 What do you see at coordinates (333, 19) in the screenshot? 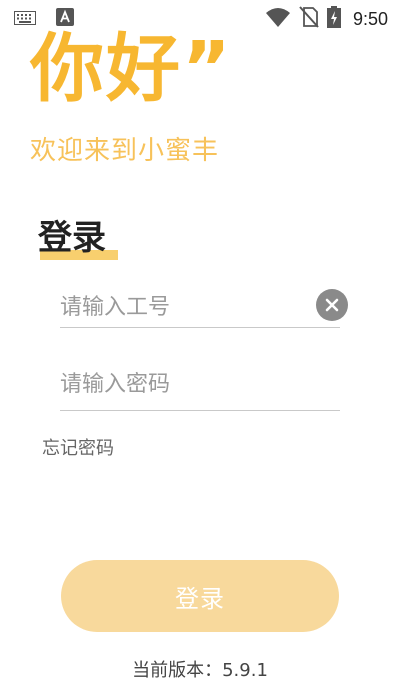
I see `battery-charging-icon` at bounding box center [333, 19].